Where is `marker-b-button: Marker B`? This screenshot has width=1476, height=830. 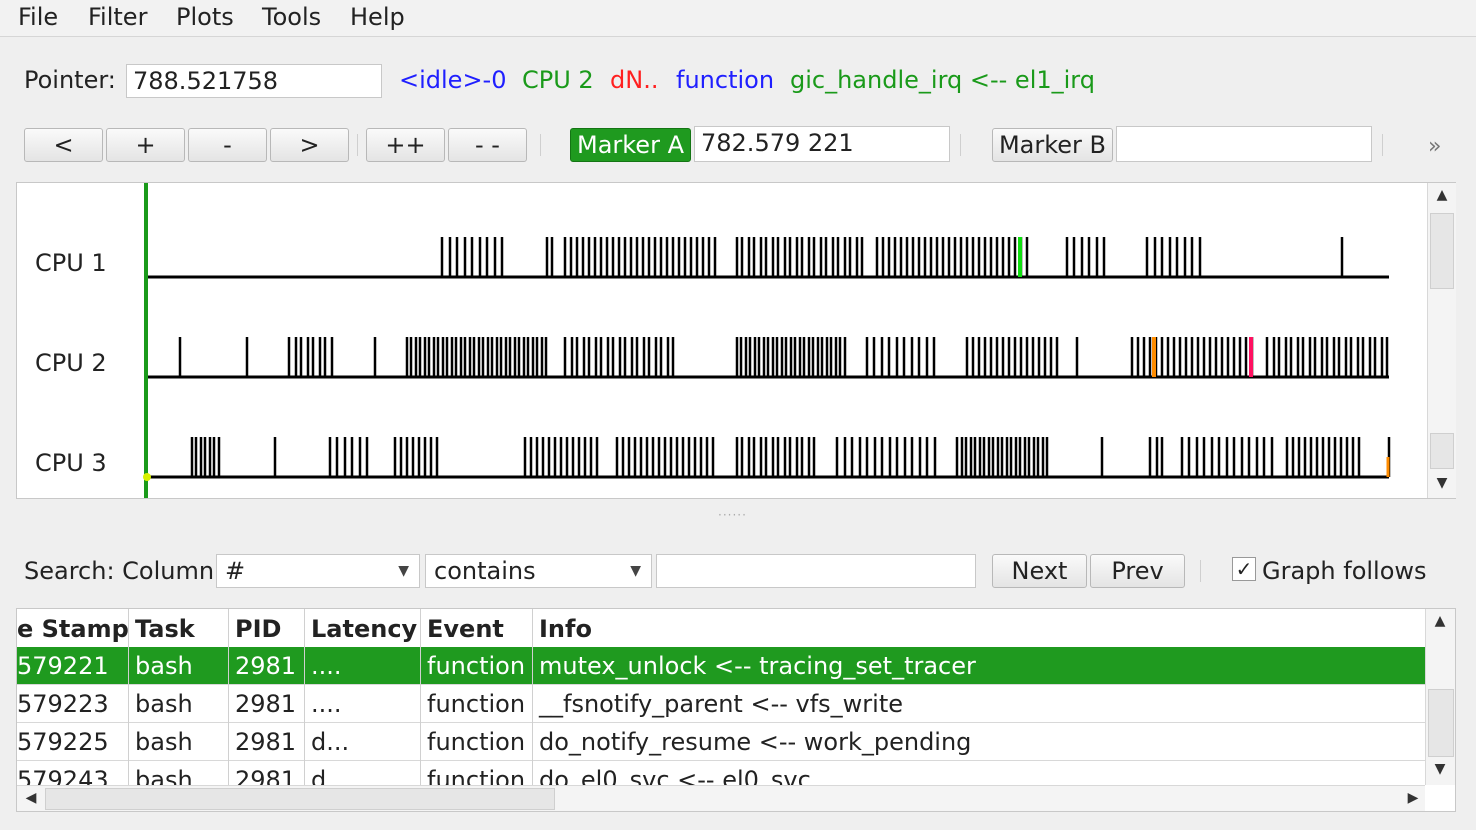 marker-b-button: Marker B is located at coordinates (1052, 145).